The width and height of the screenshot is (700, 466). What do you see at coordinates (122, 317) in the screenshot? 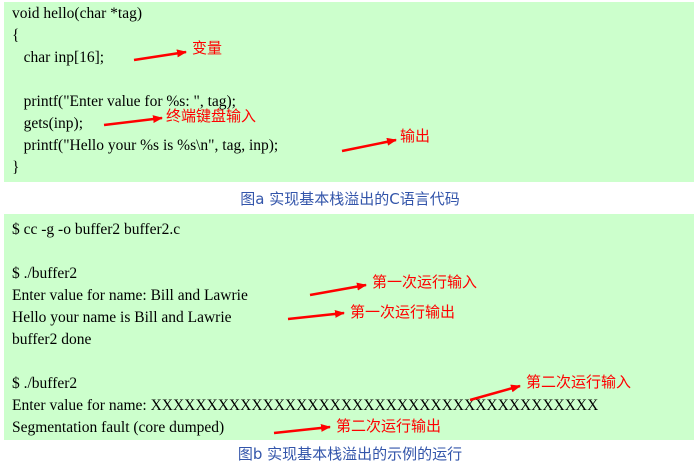
I see `terminal-line: Hello your name is Bill and Lawrie` at bounding box center [122, 317].